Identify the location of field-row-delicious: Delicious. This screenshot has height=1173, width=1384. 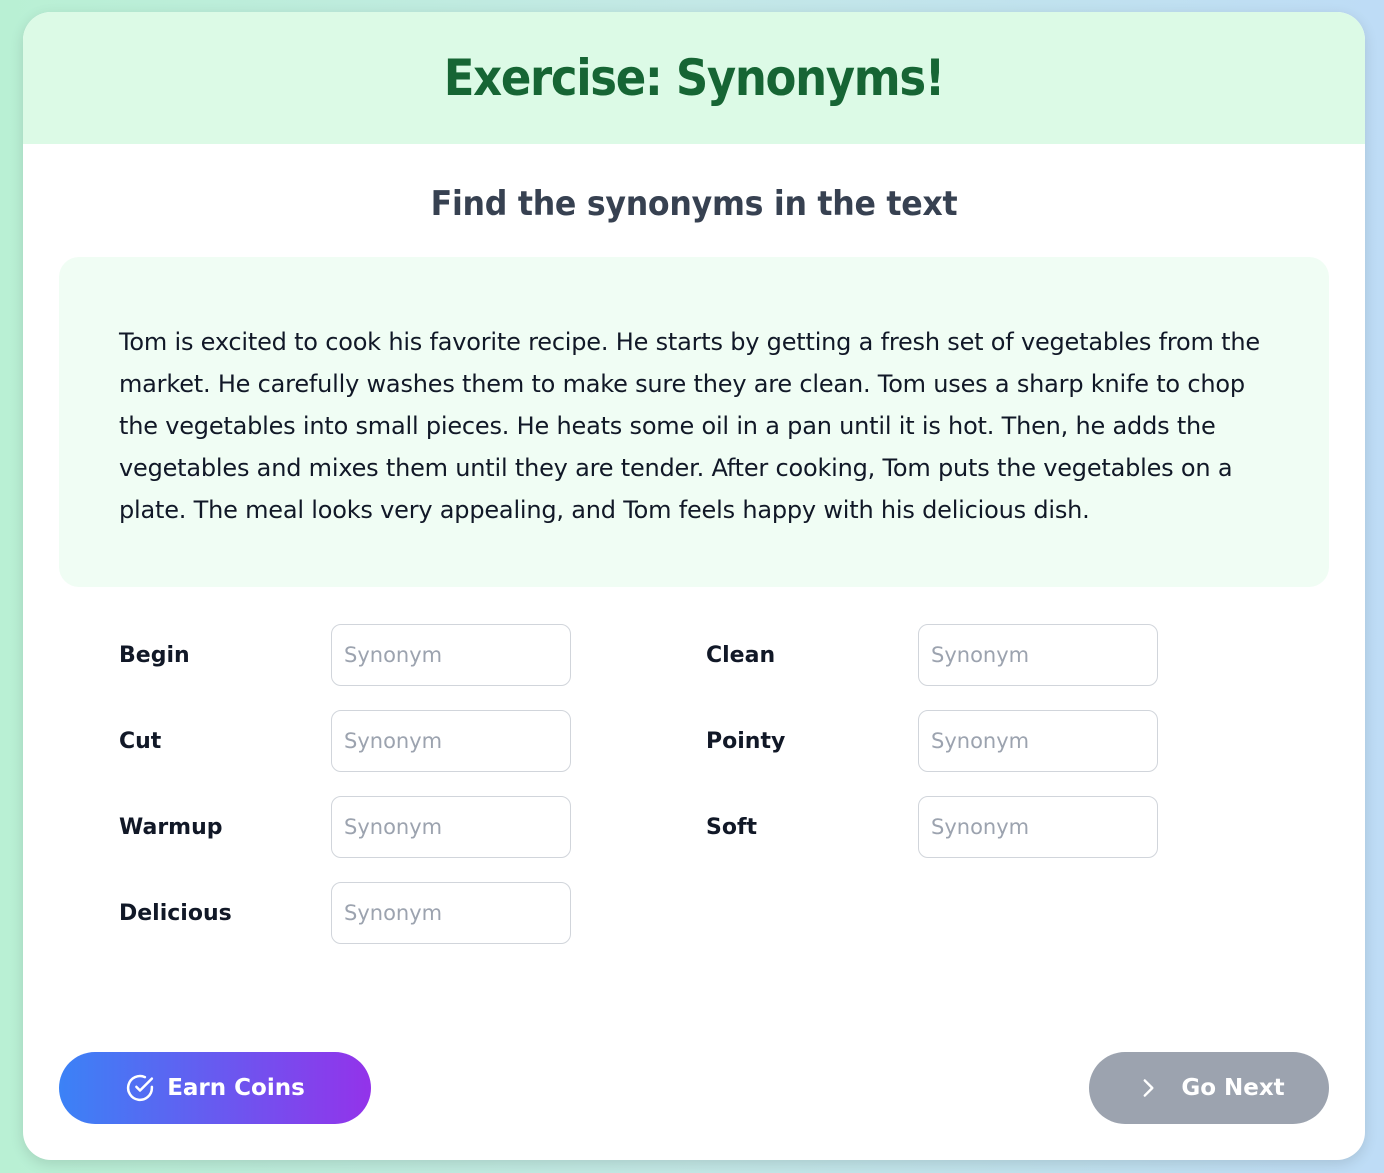
(345, 913).